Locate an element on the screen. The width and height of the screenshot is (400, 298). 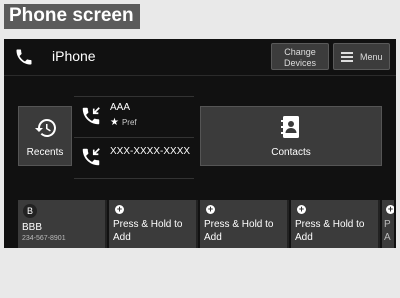
star-icon: ★ is located at coordinates (114, 122).